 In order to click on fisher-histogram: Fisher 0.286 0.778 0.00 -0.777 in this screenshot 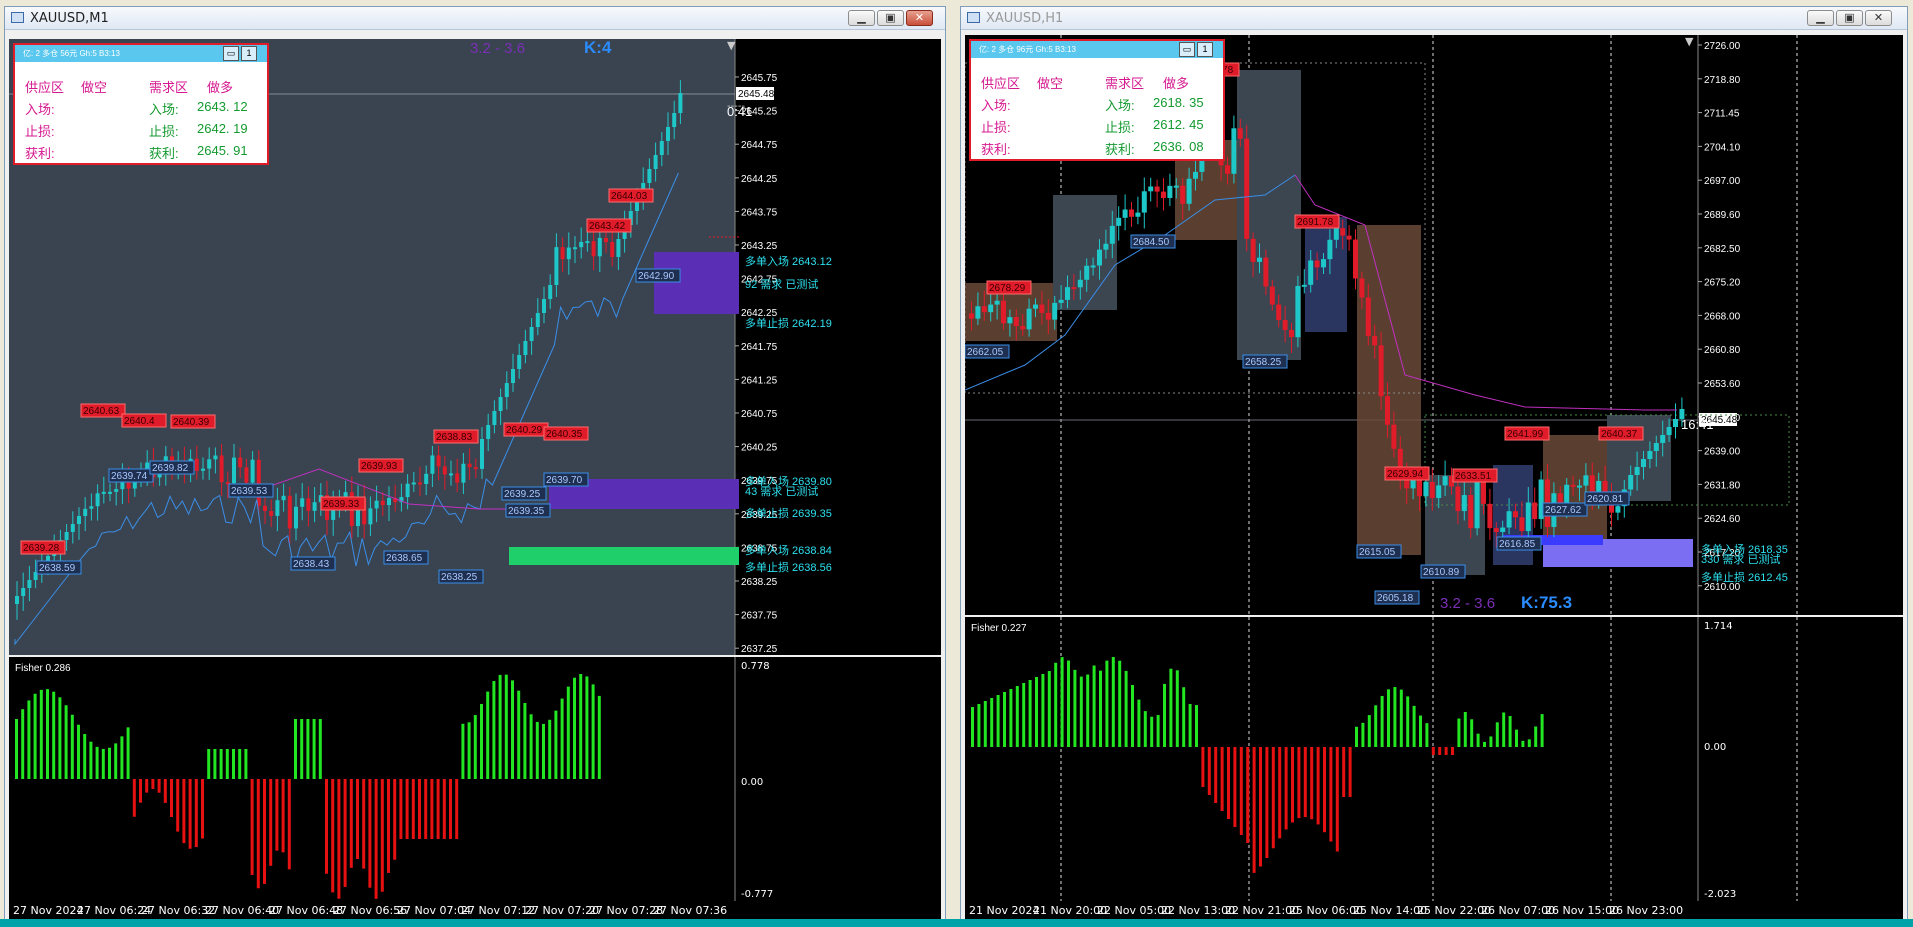, I will do `click(475, 779)`.